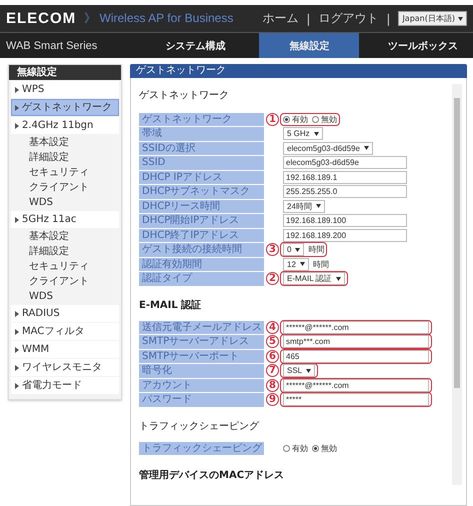 This screenshot has height=506, width=473. Describe the element at coordinates (201, 119) in the screenshot. I see `field-label: ゲストネットワーク` at that location.